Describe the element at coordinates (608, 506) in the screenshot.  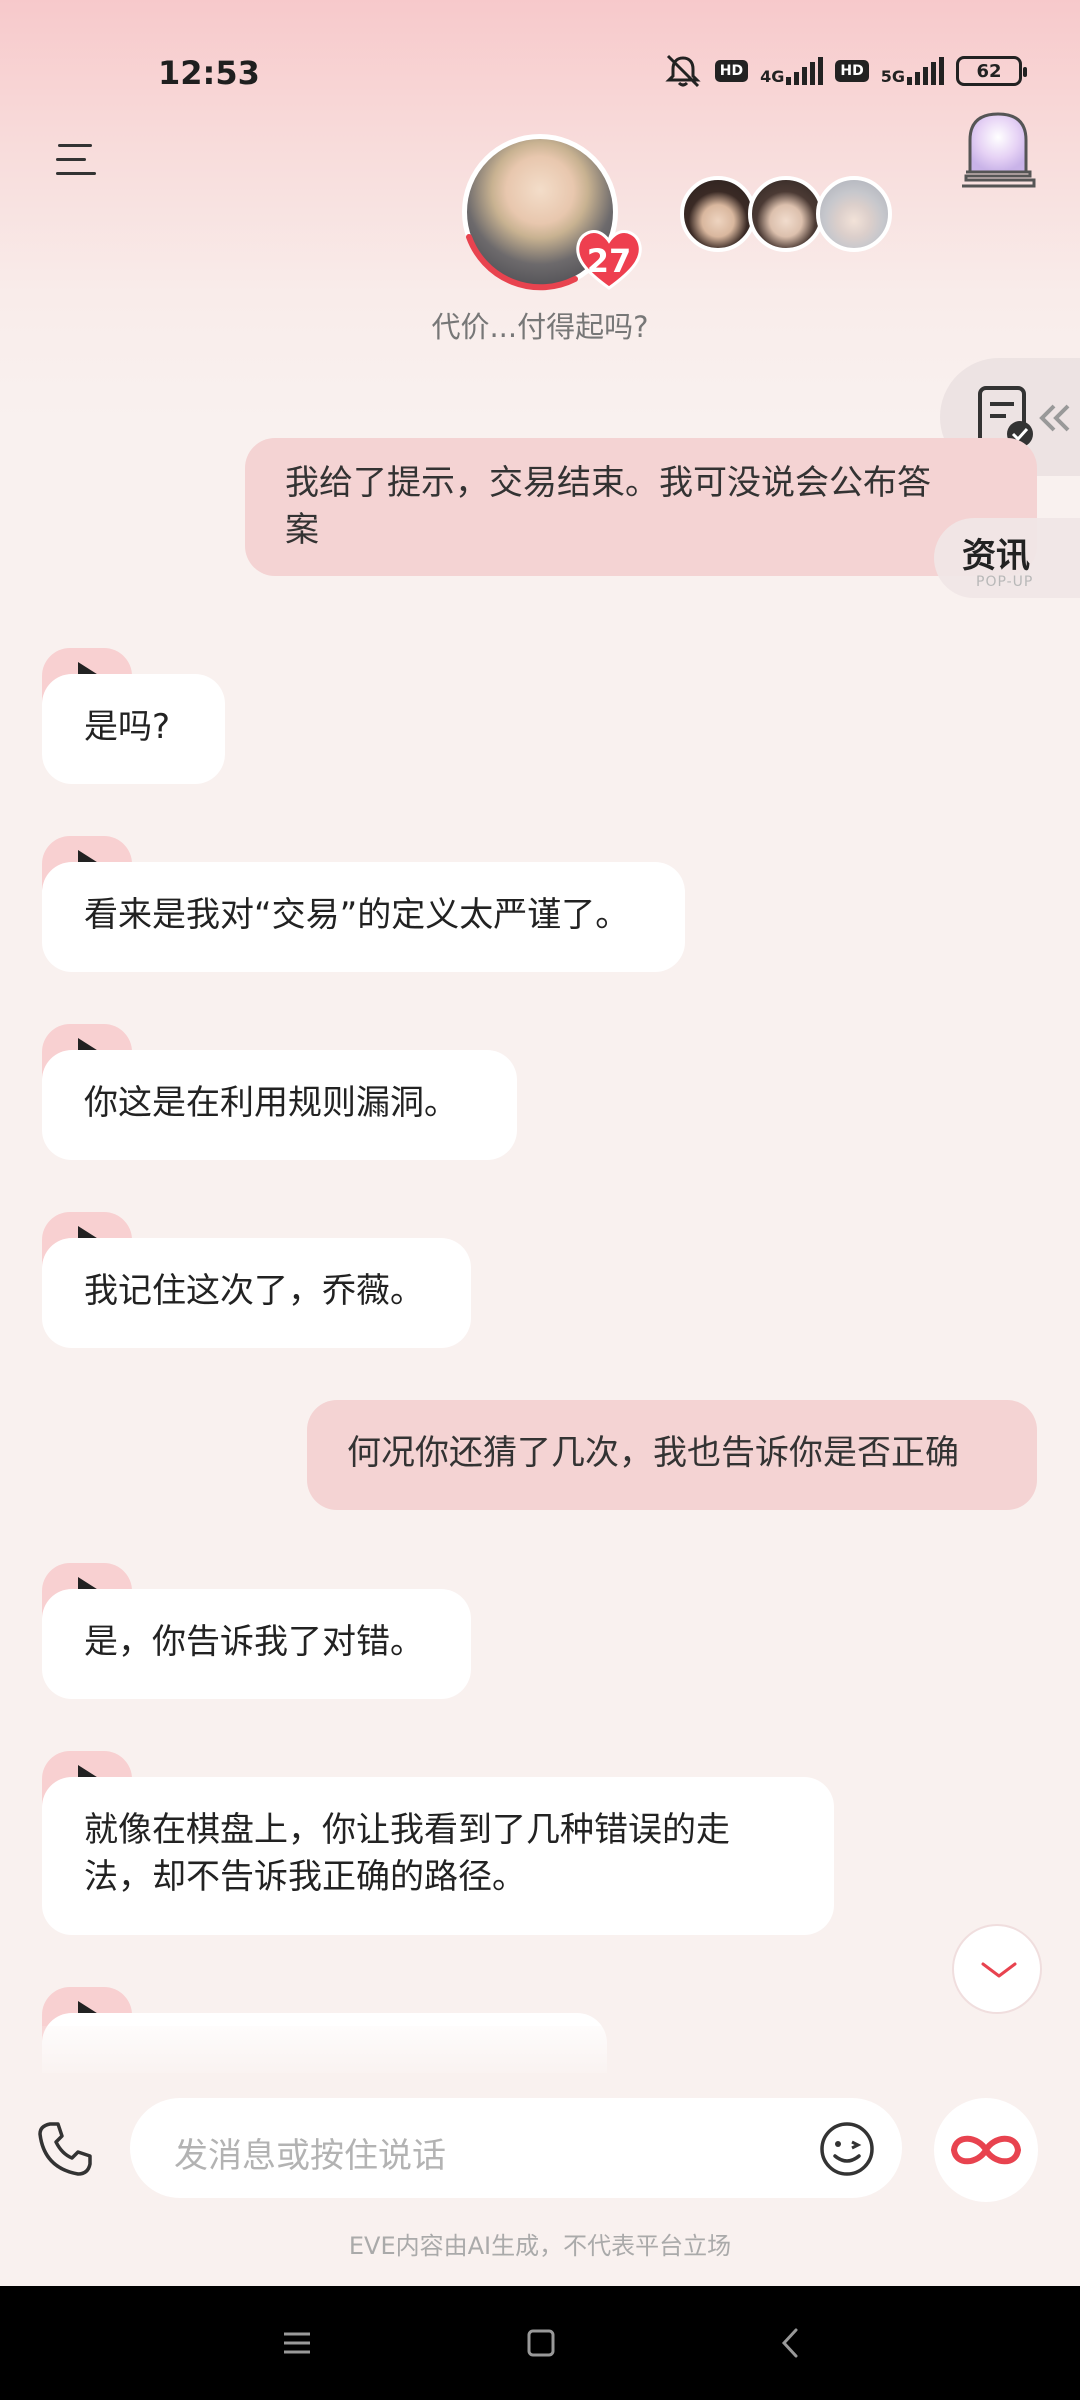
I see `message-text: 我给了提示，交易结束。我可没说会公布答案` at that location.